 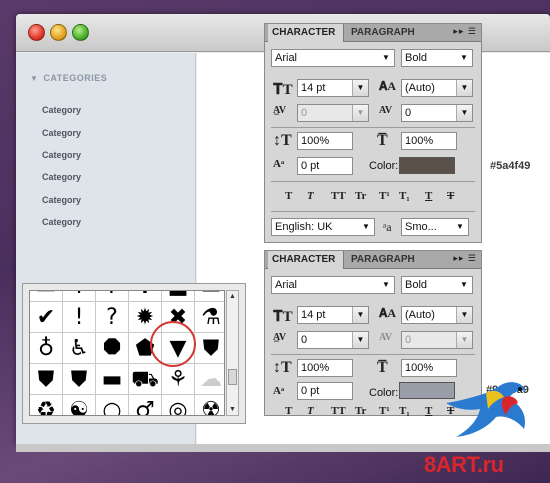 What do you see at coordinates (178, 379) in the screenshot?
I see `glyph-cell: ⚘` at bounding box center [178, 379].